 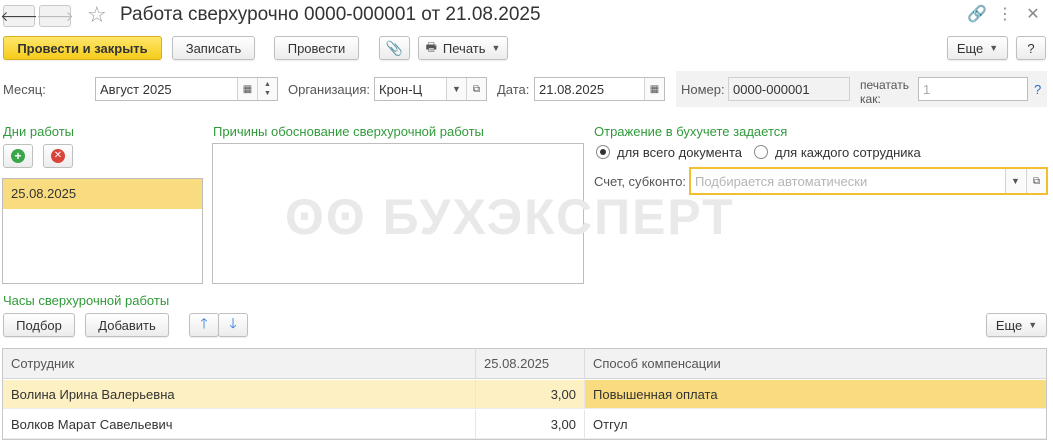 I want to click on table-cell-compensation: Отгул, so click(x=815, y=424).